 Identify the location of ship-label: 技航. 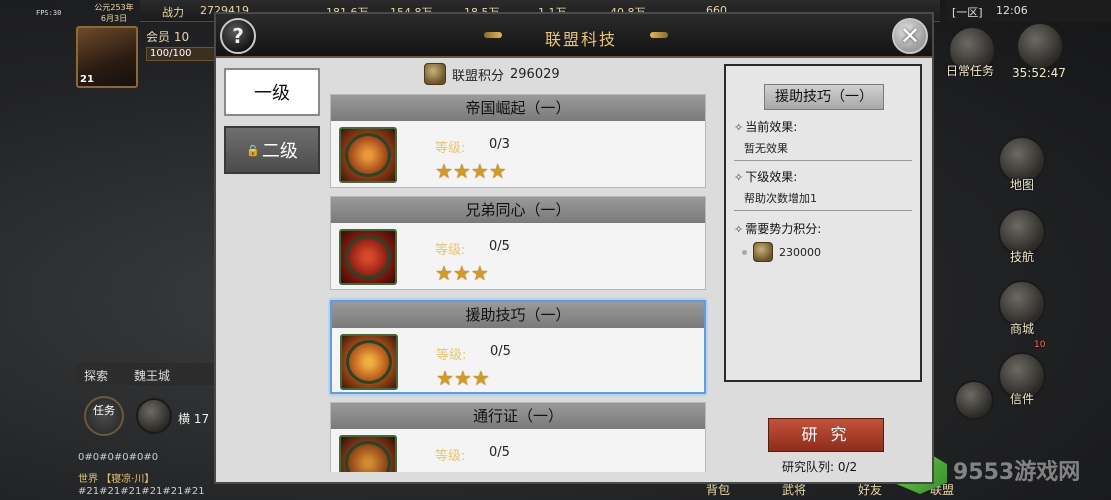
(1022, 257).